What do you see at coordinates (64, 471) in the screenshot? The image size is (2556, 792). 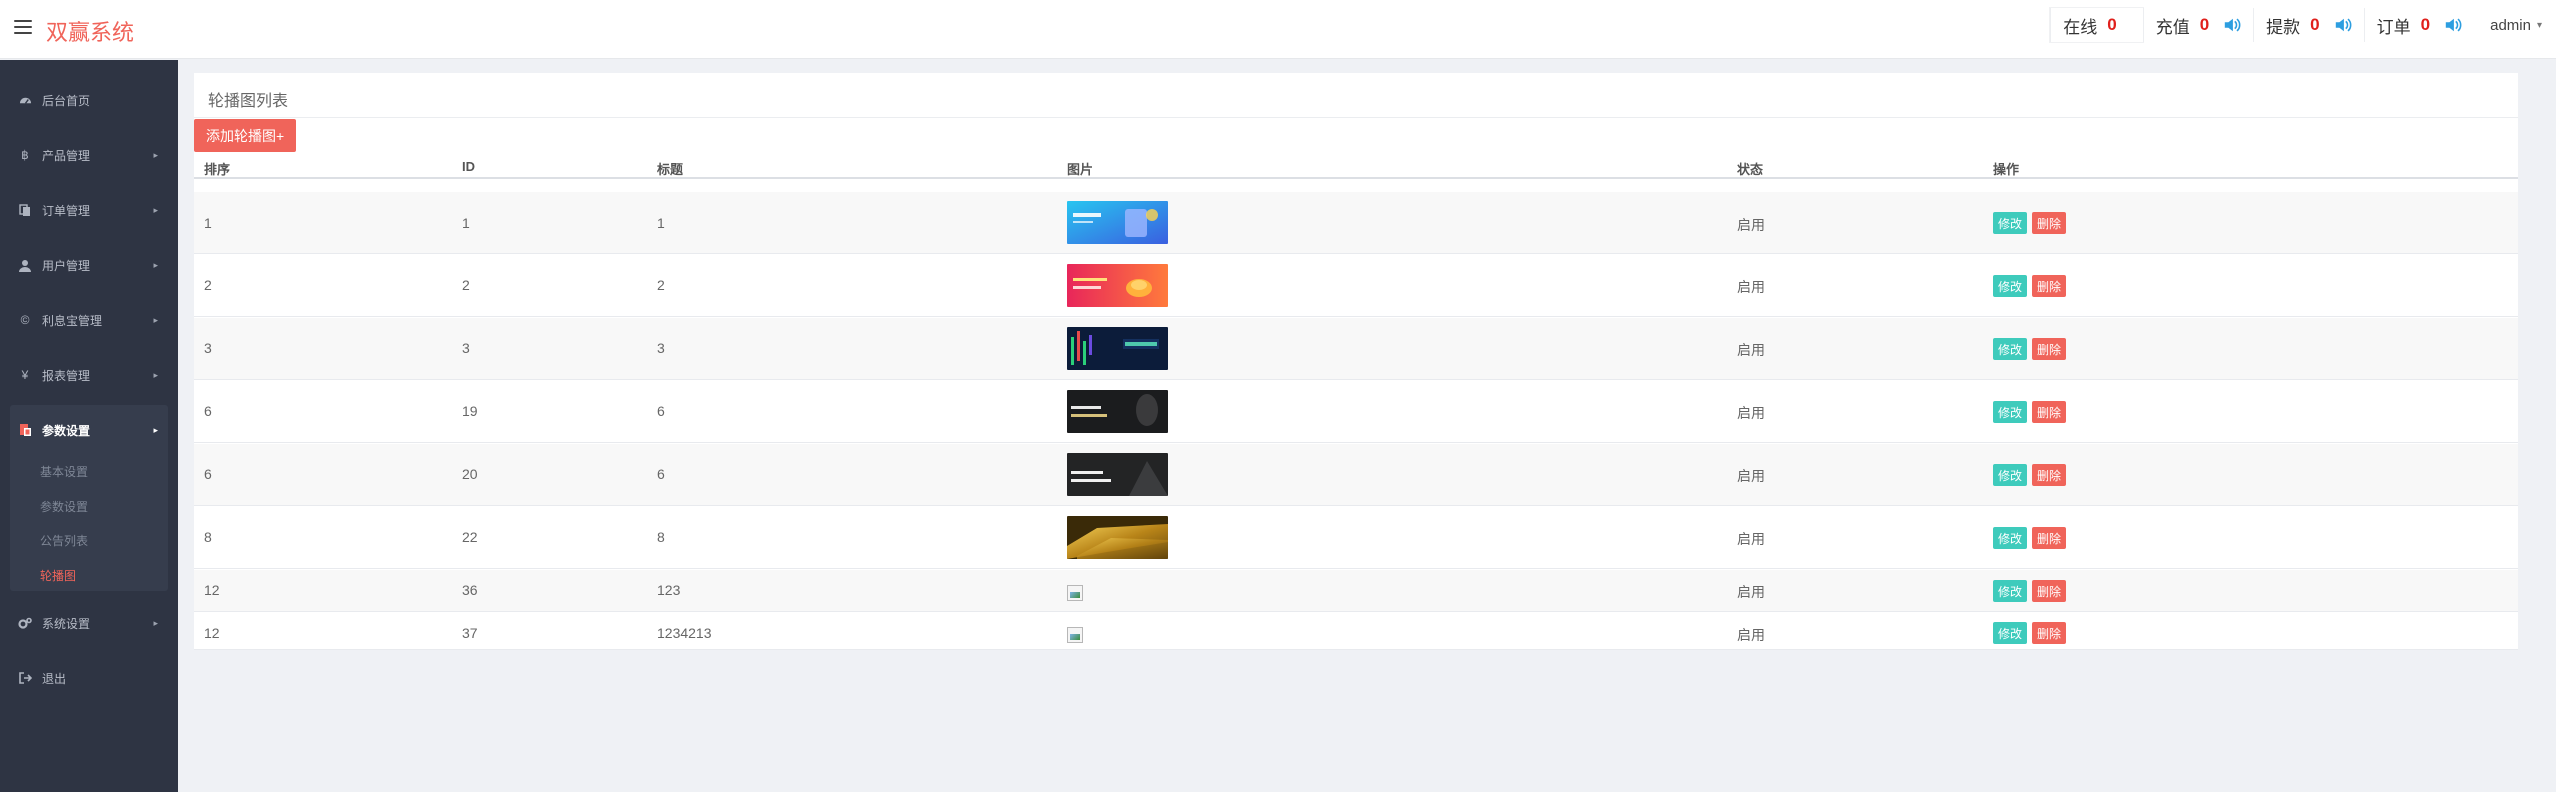 I see `sidebar-subitem-basic: 基本设置` at bounding box center [64, 471].